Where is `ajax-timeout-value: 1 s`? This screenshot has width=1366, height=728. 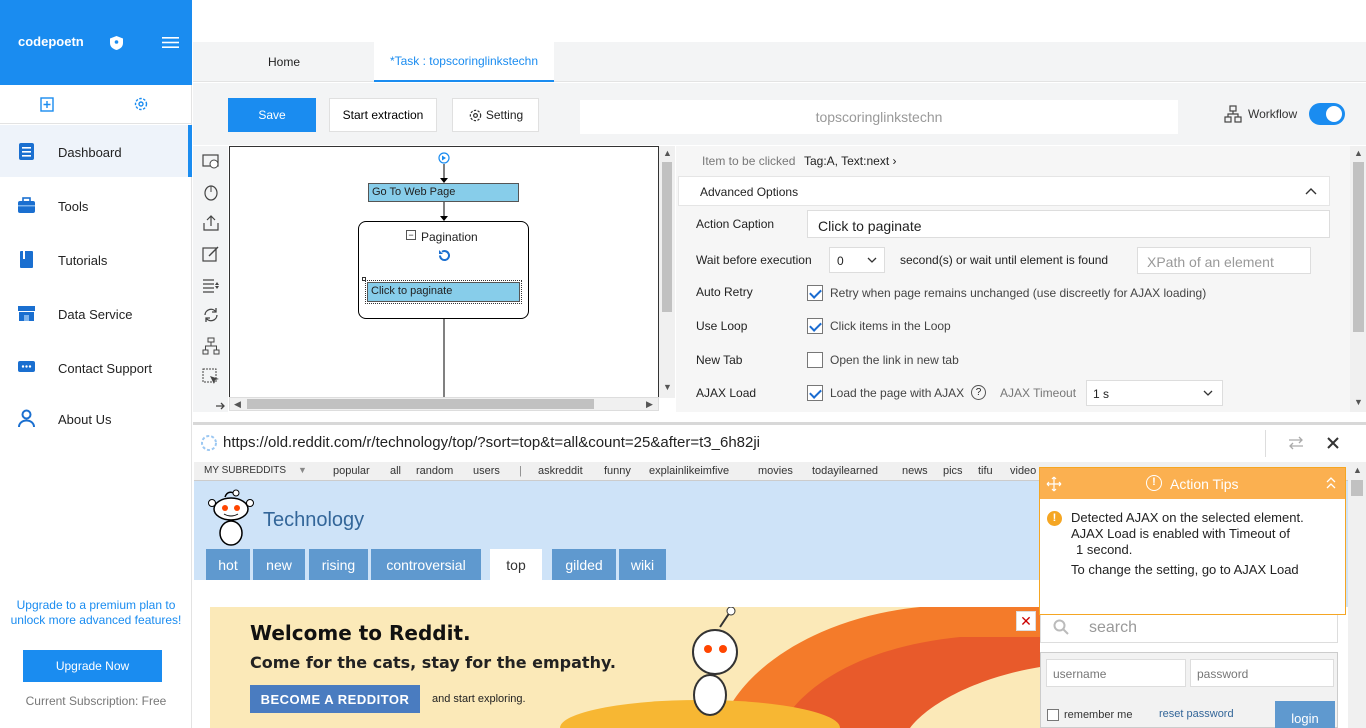
ajax-timeout-value: 1 s is located at coordinates (1101, 394).